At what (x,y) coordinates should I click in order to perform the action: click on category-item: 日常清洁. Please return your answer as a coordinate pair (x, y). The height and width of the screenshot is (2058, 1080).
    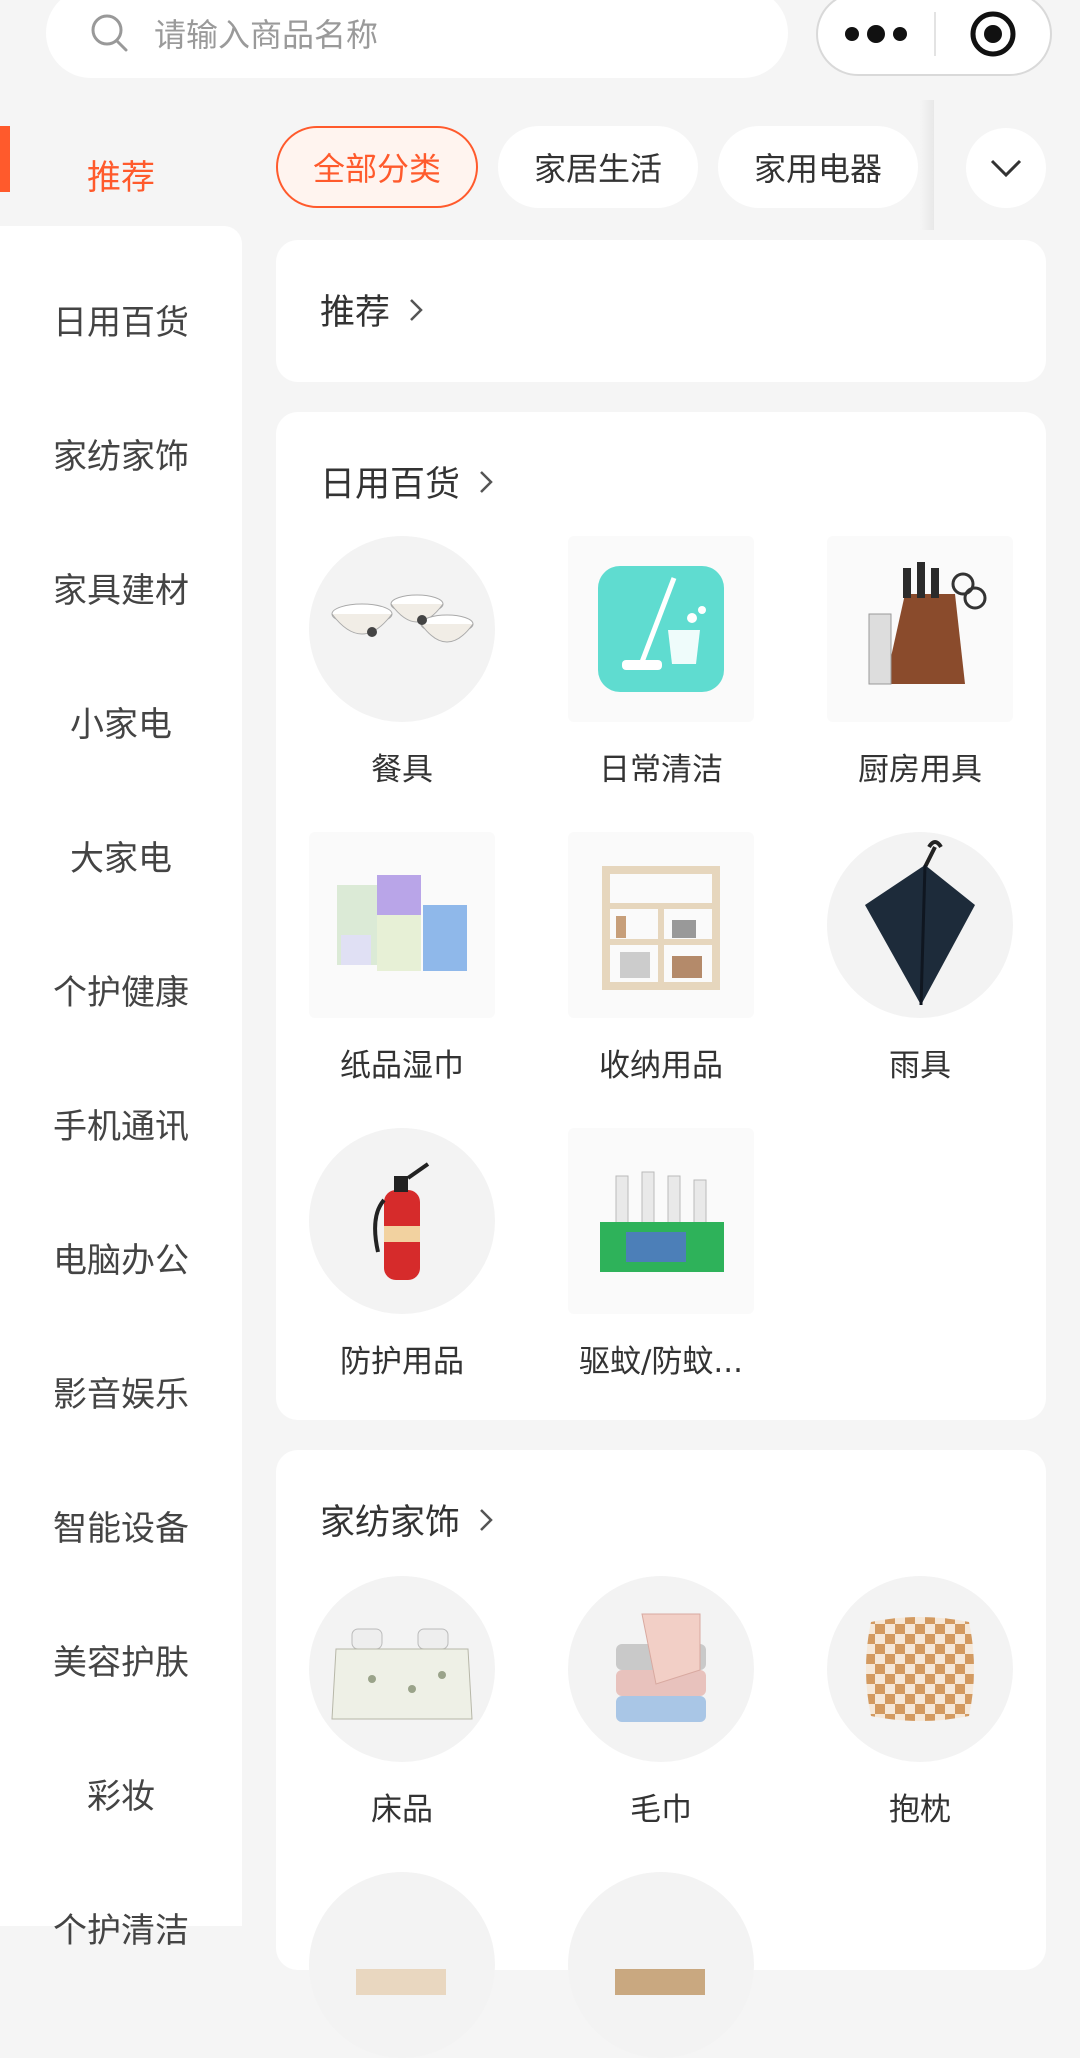
    Looking at the image, I should click on (661, 662).